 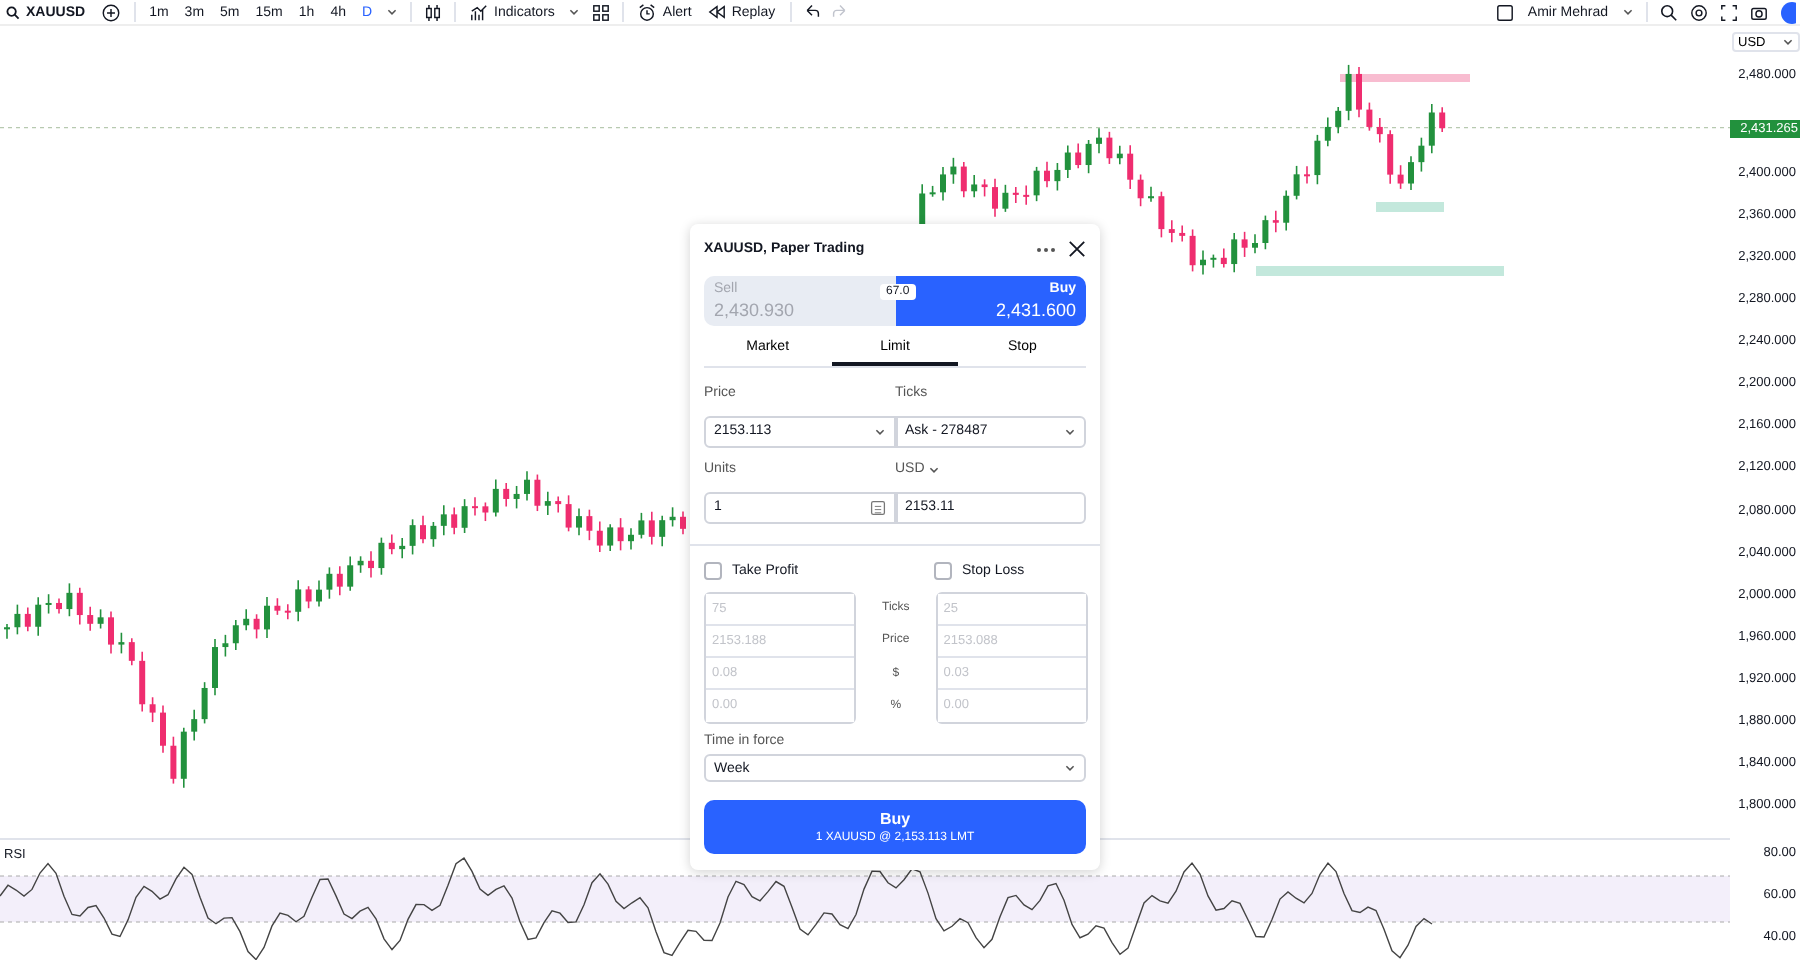 I want to click on rewind-icon, so click(x=716, y=12).